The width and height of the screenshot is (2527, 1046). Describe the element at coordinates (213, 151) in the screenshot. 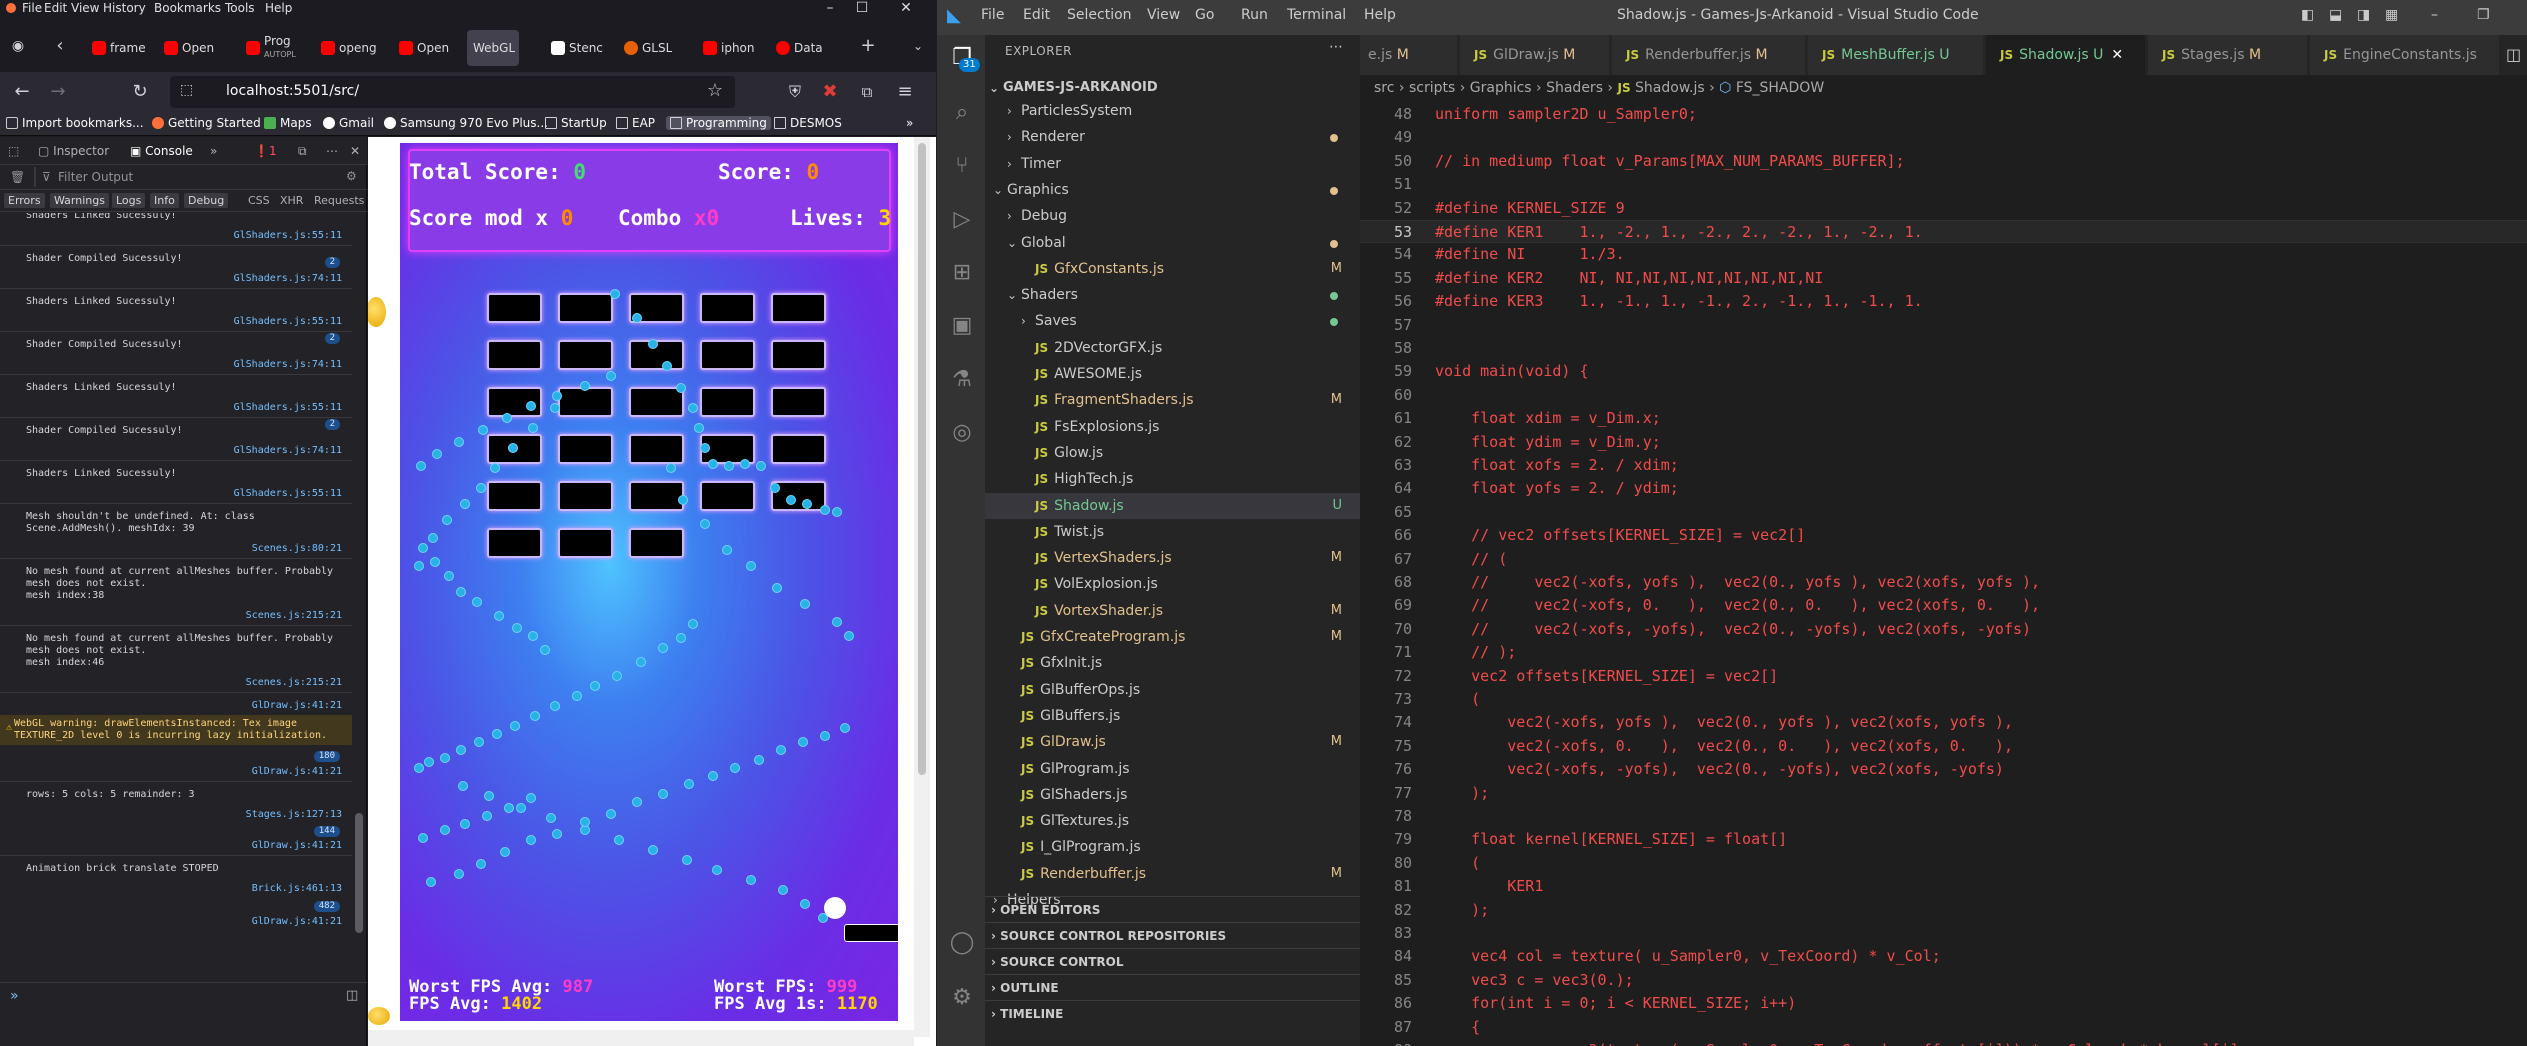

I see `more-tabs-icon: »` at that location.